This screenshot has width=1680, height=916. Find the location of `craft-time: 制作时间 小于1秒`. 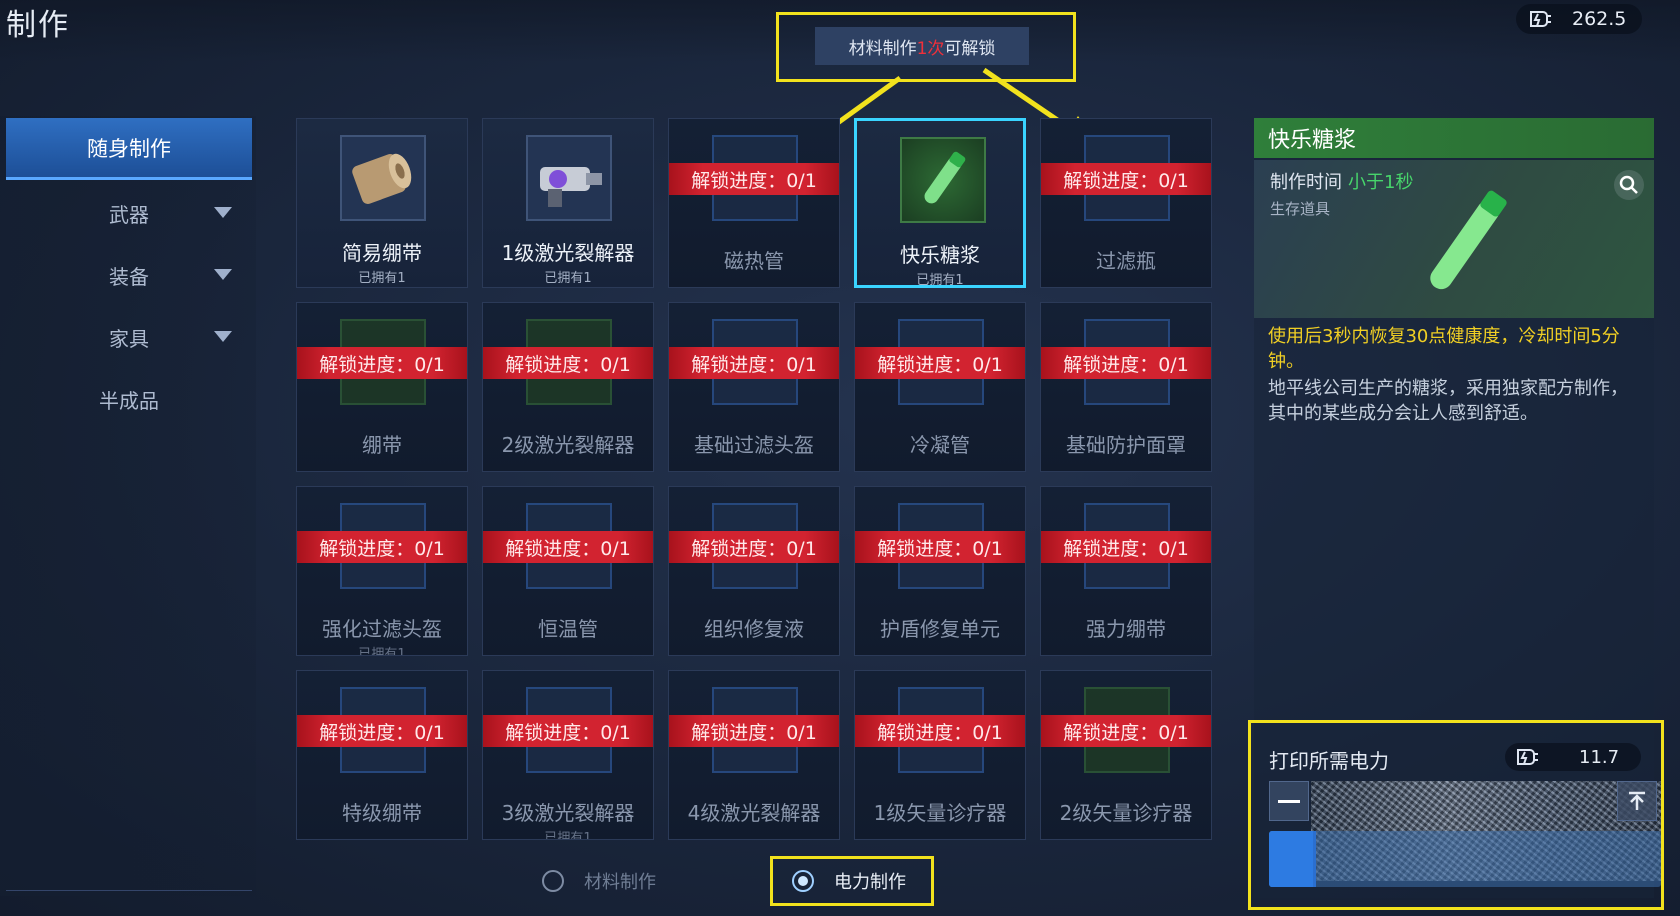

craft-time: 制作时间 小于1秒 is located at coordinates (1341, 181).